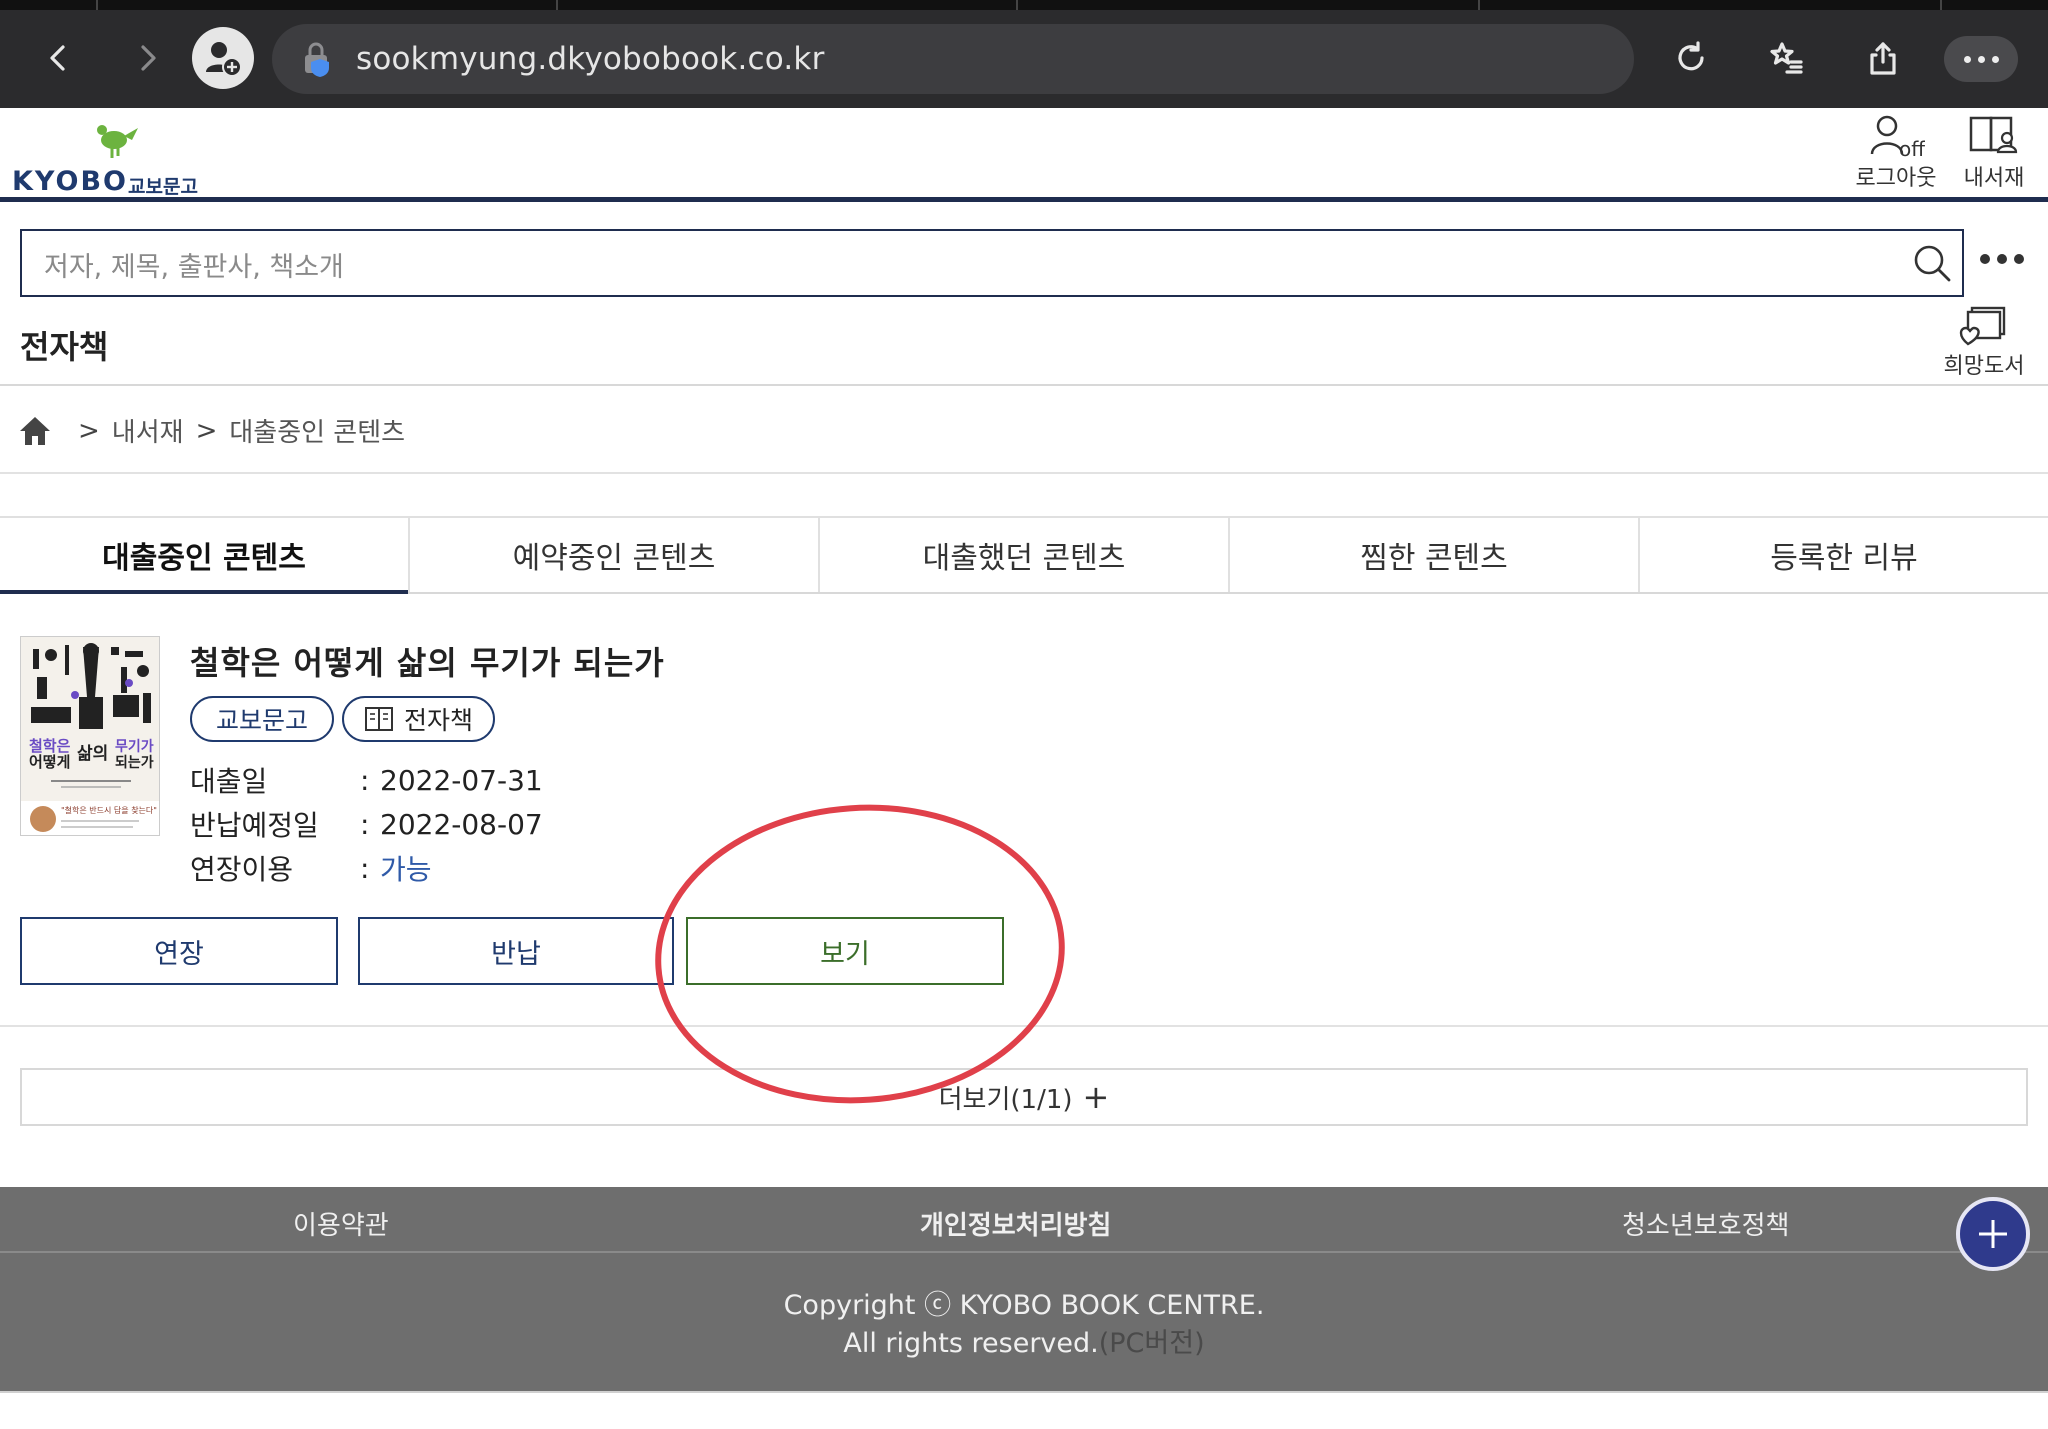 The width and height of the screenshot is (2048, 1429). I want to click on chevron-right-icon, so click(148, 58).